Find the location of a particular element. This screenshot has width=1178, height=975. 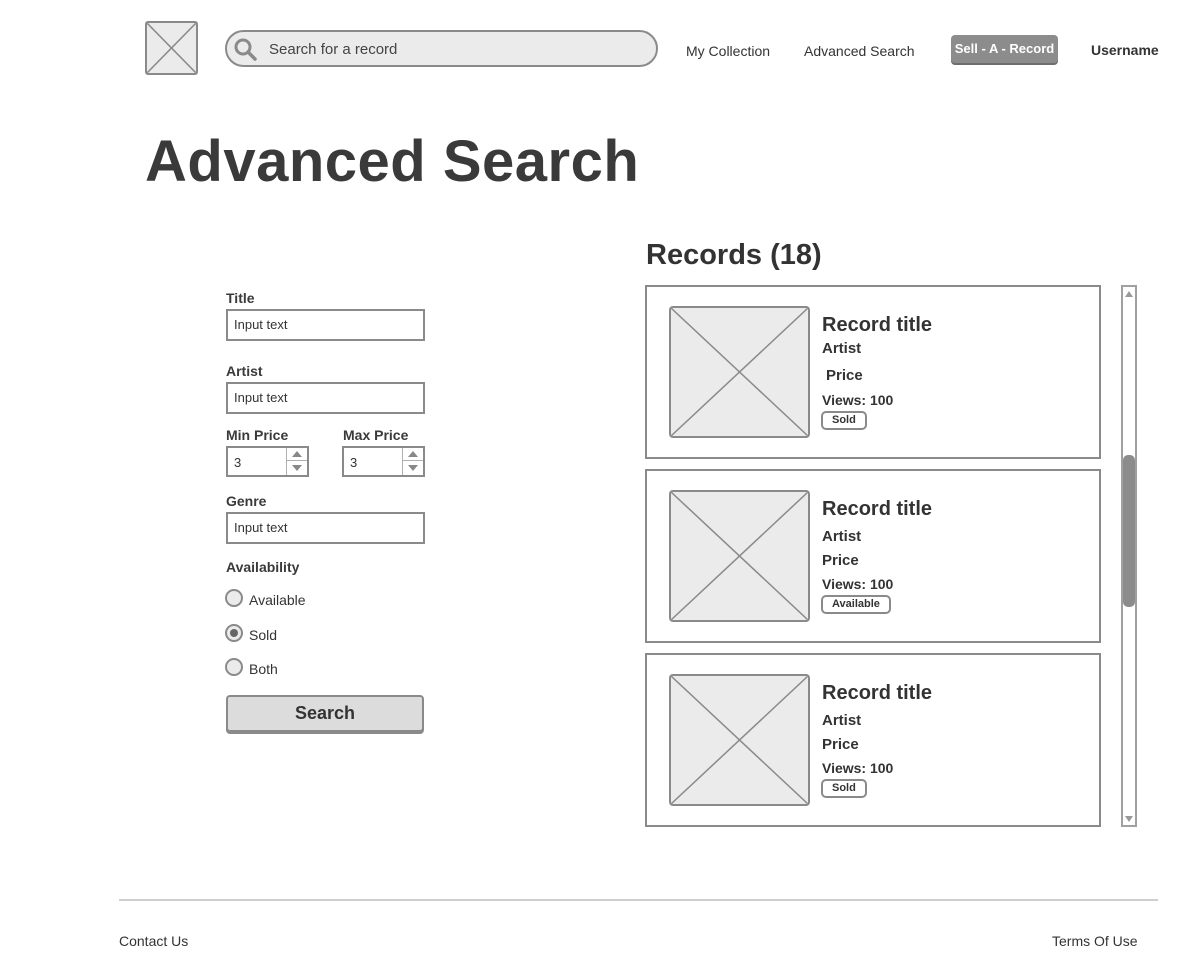

search-button: Search is located at coordinates (325, 713).